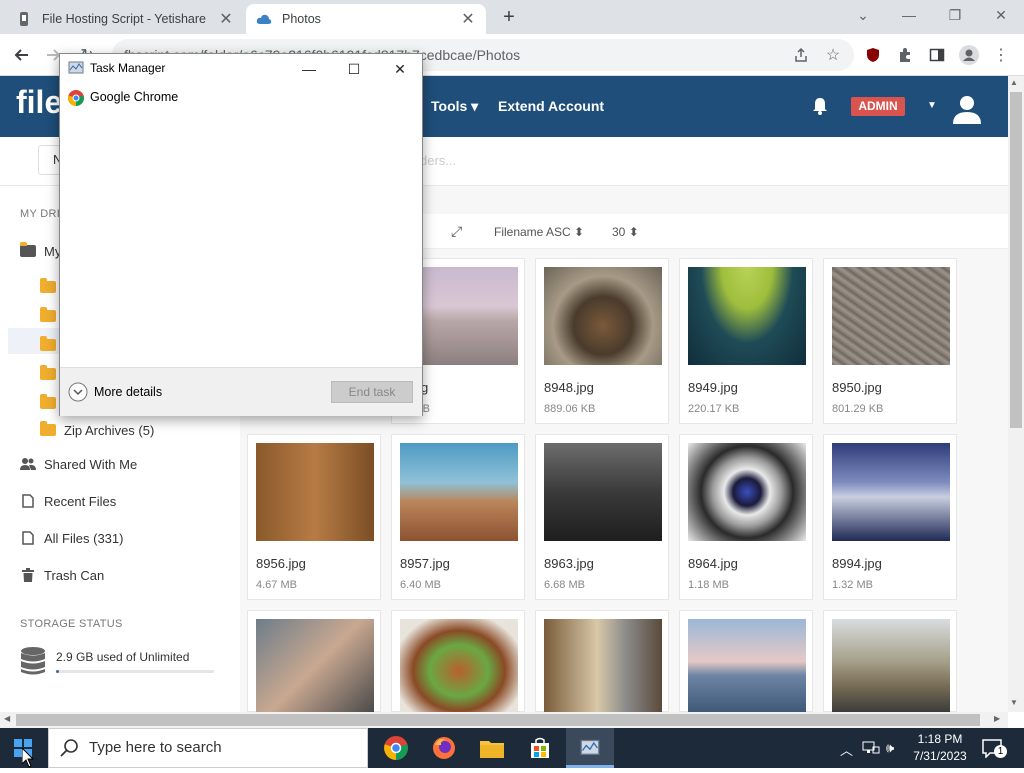 Image resolution: width=1024 pixels, height=773 pixels. Describe the element at coordinates (28, 250) in the screenshot. I see `folder-dark-icon` at that location.